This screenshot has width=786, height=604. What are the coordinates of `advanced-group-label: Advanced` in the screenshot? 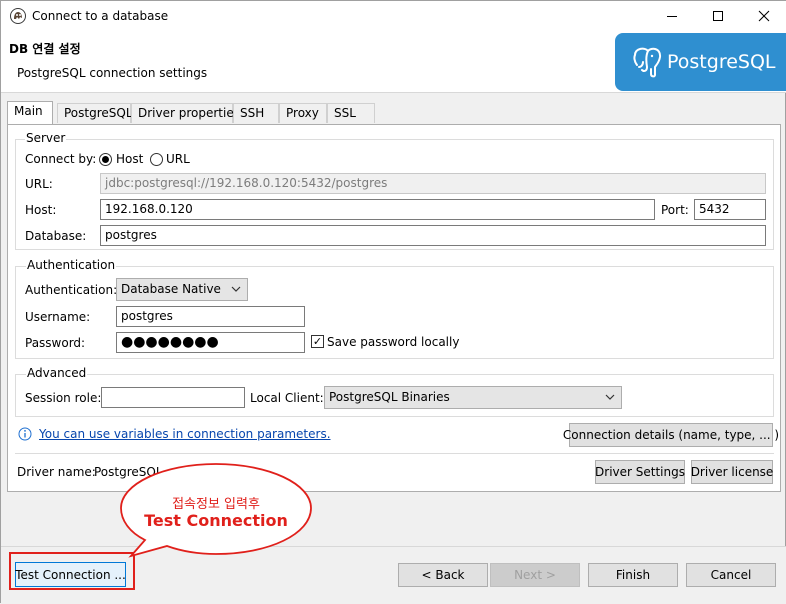 It's located at (57, 373).